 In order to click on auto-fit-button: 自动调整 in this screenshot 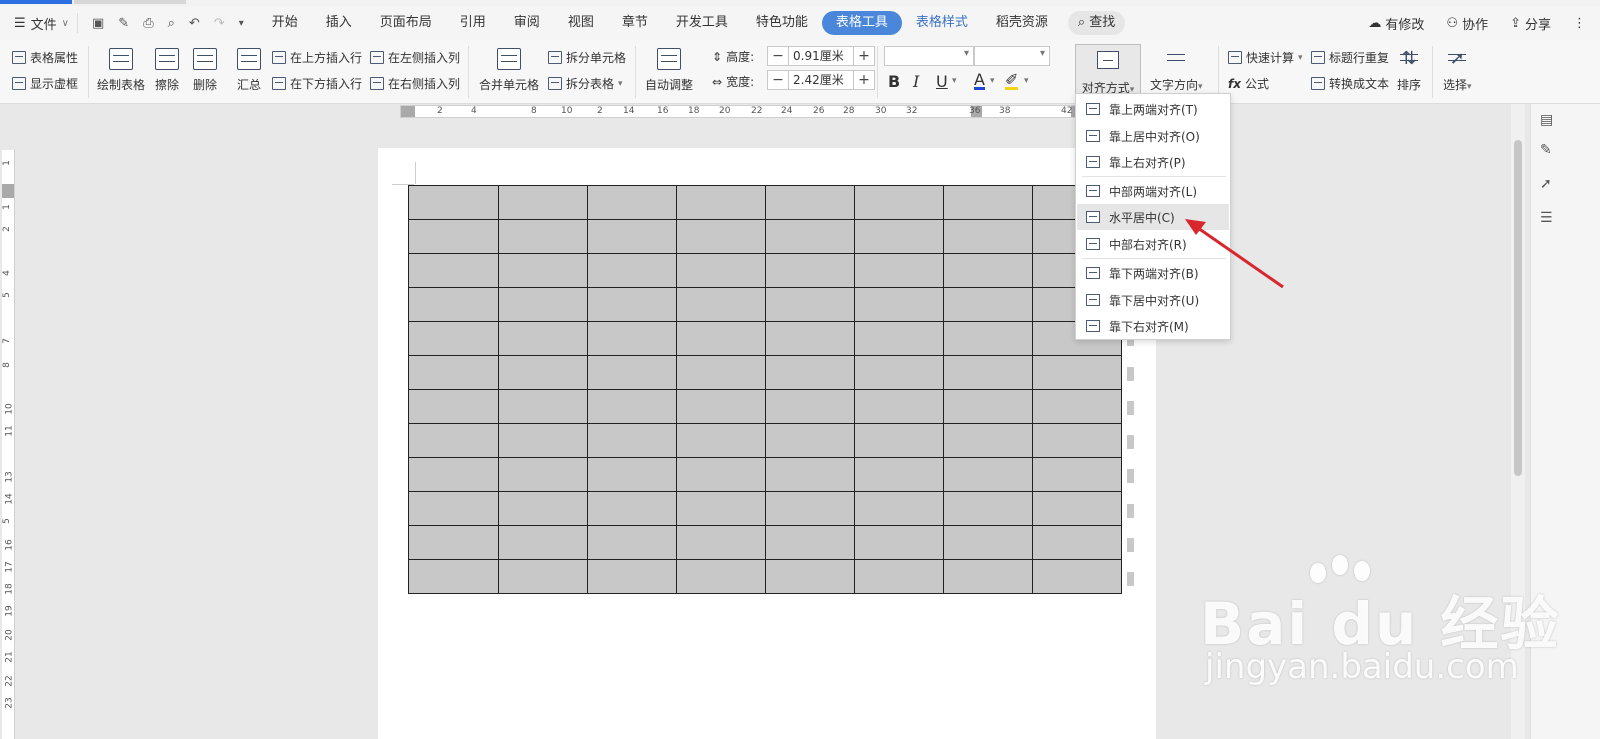, I will do `click(669, 70)`.